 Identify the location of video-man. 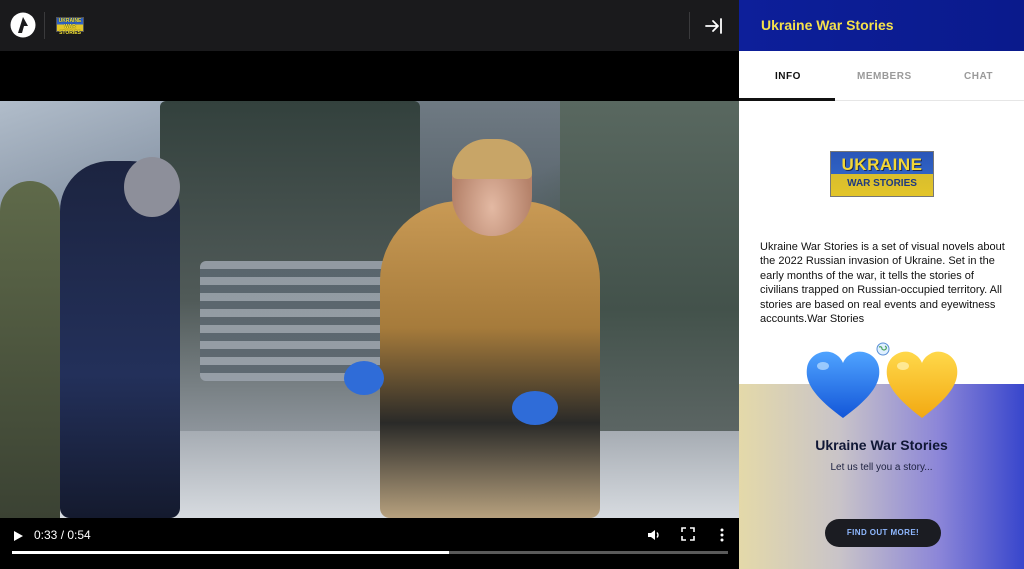
(490, 359).